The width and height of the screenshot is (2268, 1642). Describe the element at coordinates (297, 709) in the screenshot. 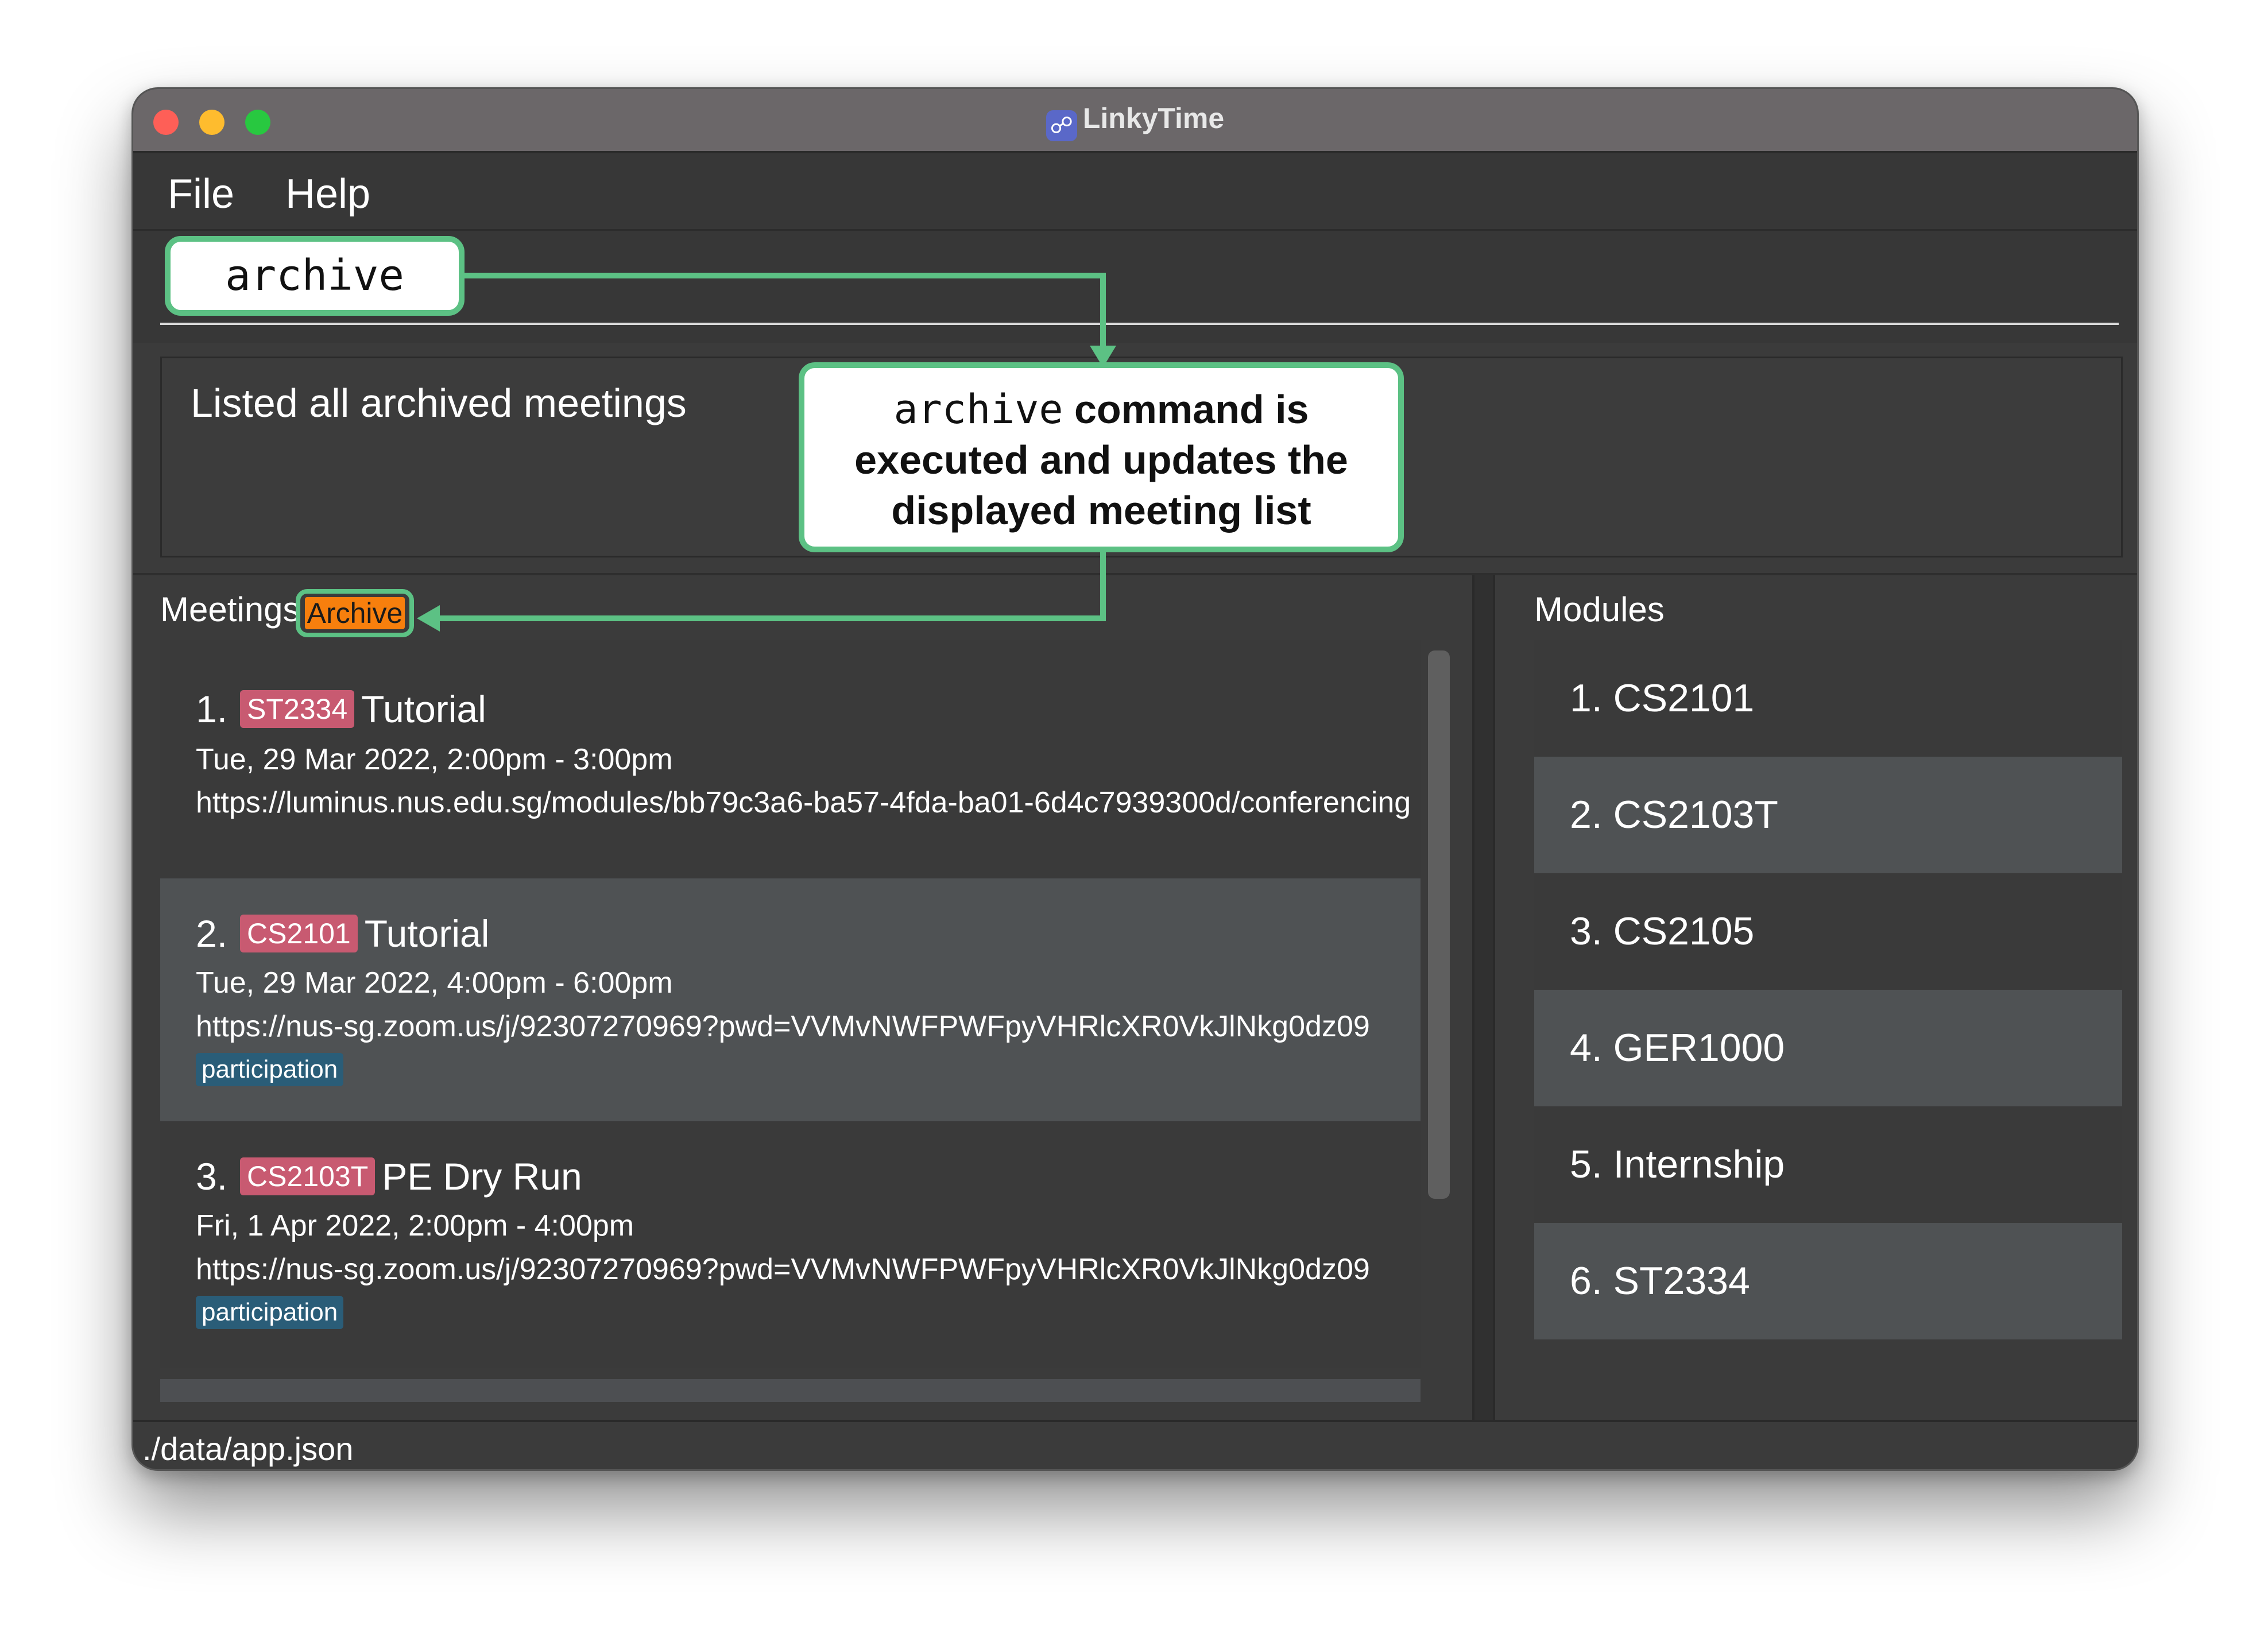

I see `module-code-tag: ST2334` at that location.